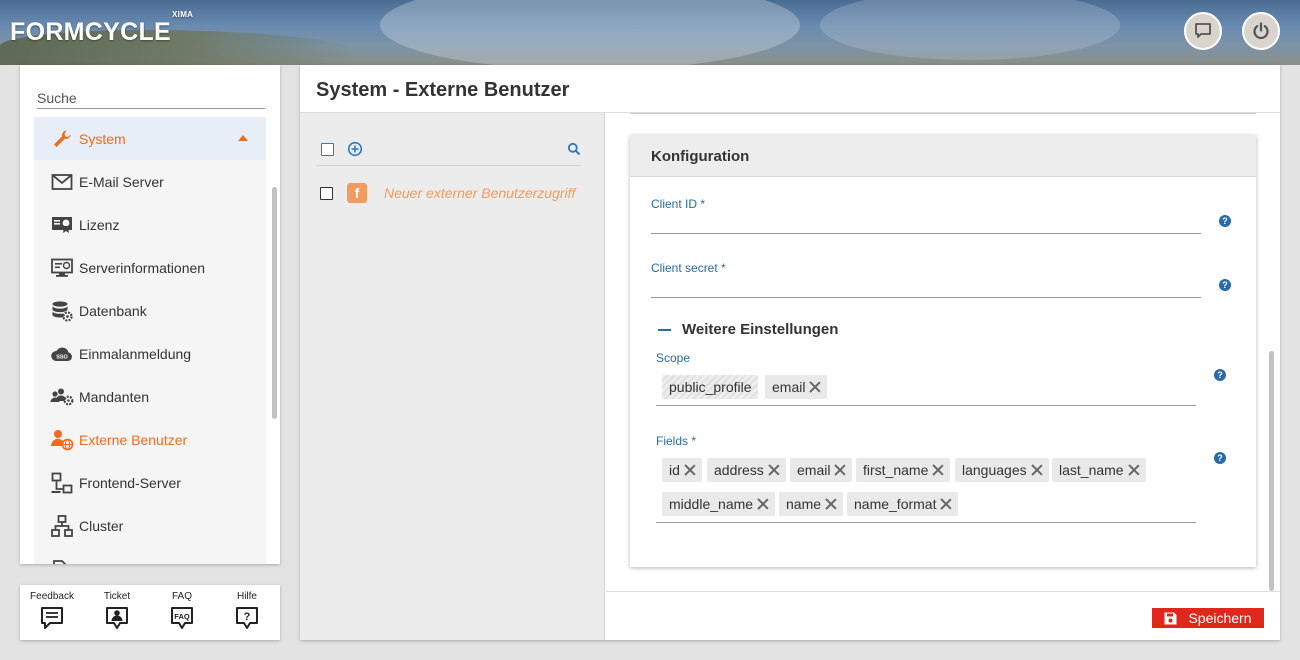 The image size is (1300, 660). I want to click on app-logo: FORMCYCLEXIMA, so click(101, 28).